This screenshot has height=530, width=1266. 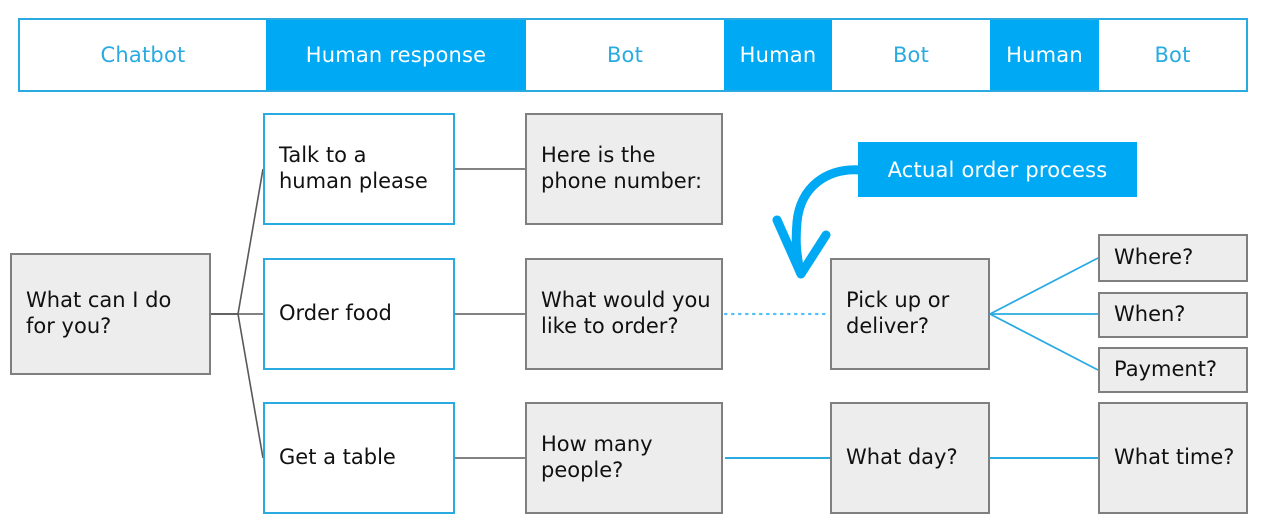 I want to click on node-what-would-you-order: What would you like to order?, so click(x=624, y=314).